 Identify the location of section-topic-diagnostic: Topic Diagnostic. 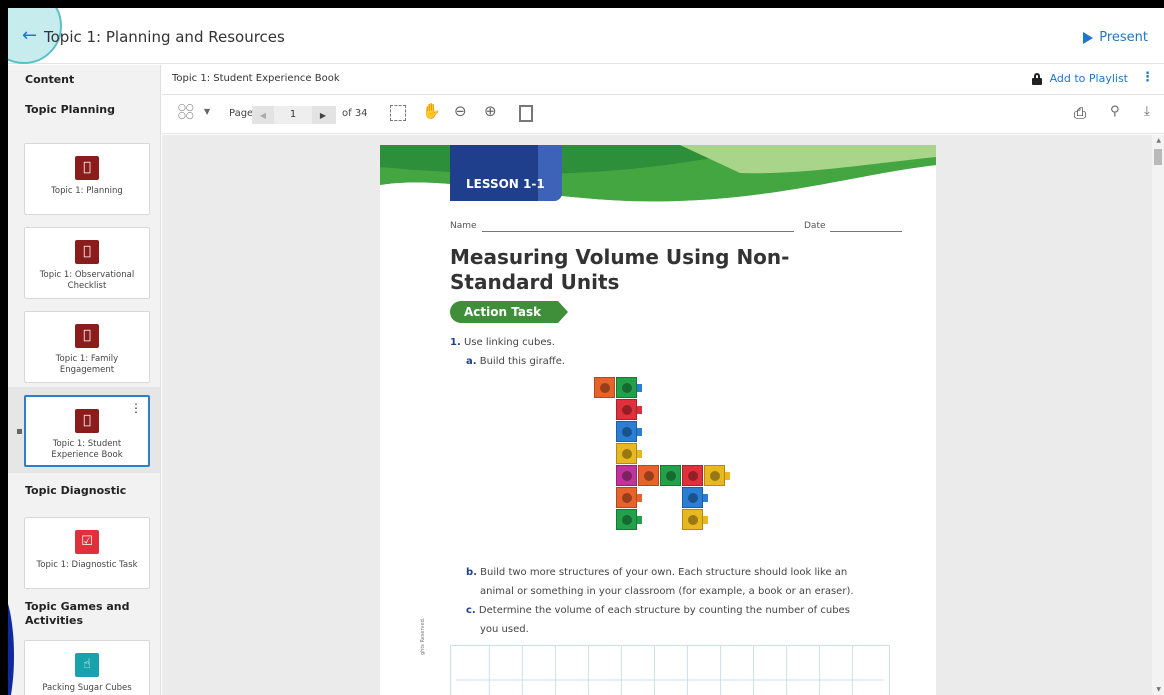
(76, 490).